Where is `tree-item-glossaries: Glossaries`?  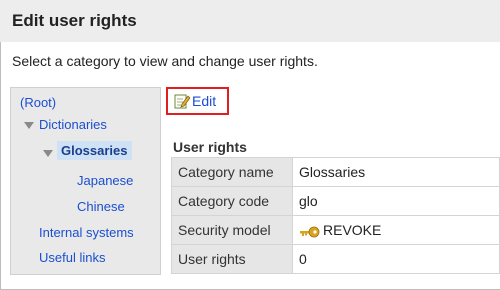 tree-item-glossaries: Glossaries is located at coordinates (94, 150).